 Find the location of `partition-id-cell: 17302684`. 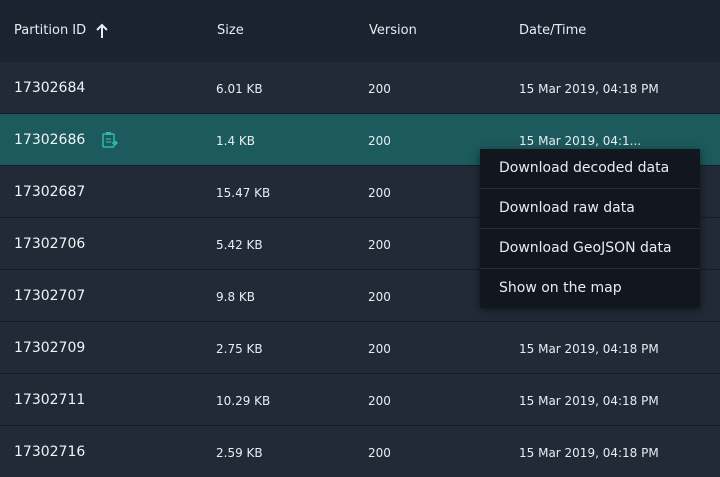

partition-id-cell: 17302684 is located at coordinates (50, 88).